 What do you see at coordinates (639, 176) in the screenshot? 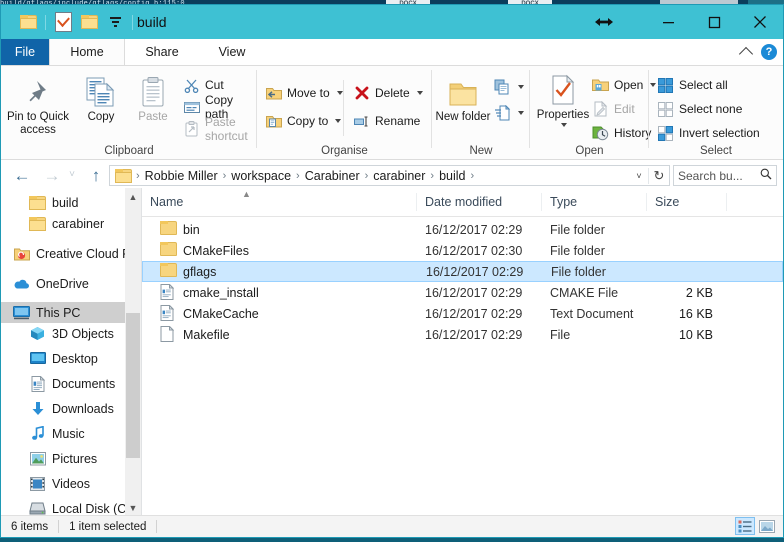
I see `address-dropdown-icon: ˅` at bounding box center [639, 176].